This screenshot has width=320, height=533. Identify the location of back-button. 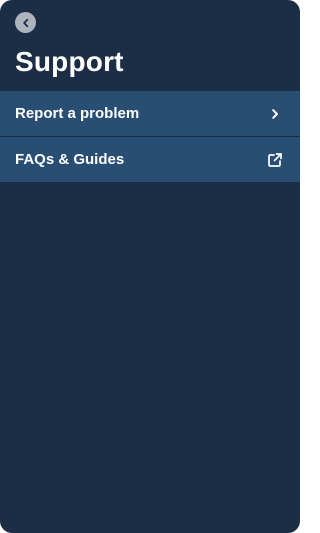
(25, 22).